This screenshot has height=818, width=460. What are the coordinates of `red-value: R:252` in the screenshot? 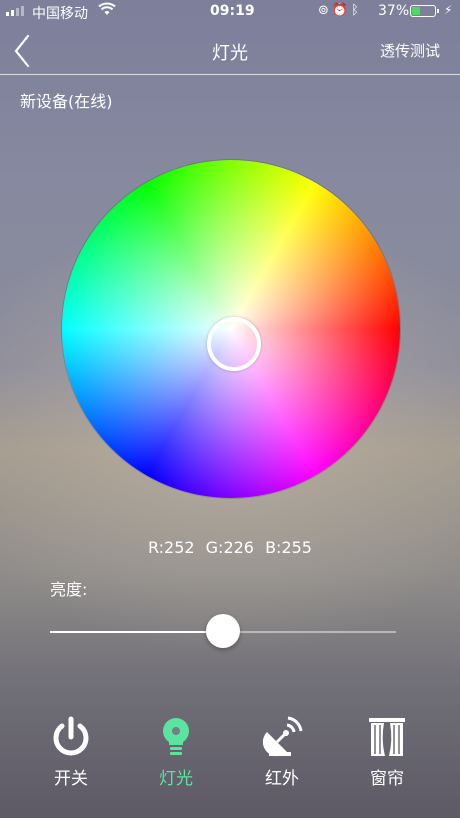 It's located at (171, 547).